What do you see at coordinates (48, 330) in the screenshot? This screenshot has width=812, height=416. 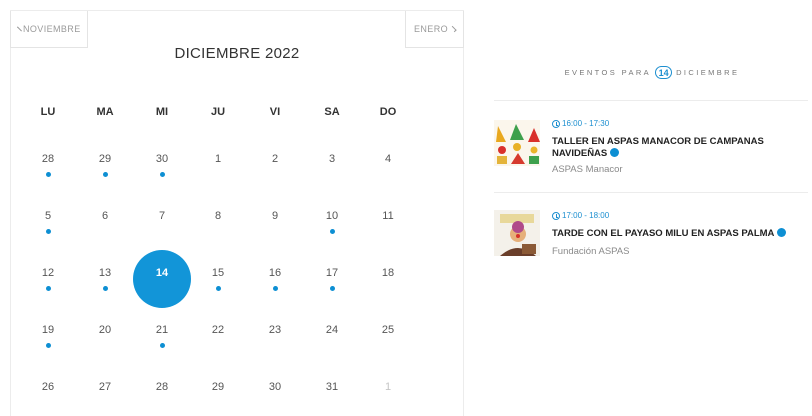 I see `calendar-day: 19` at bounding box center [48, 330].